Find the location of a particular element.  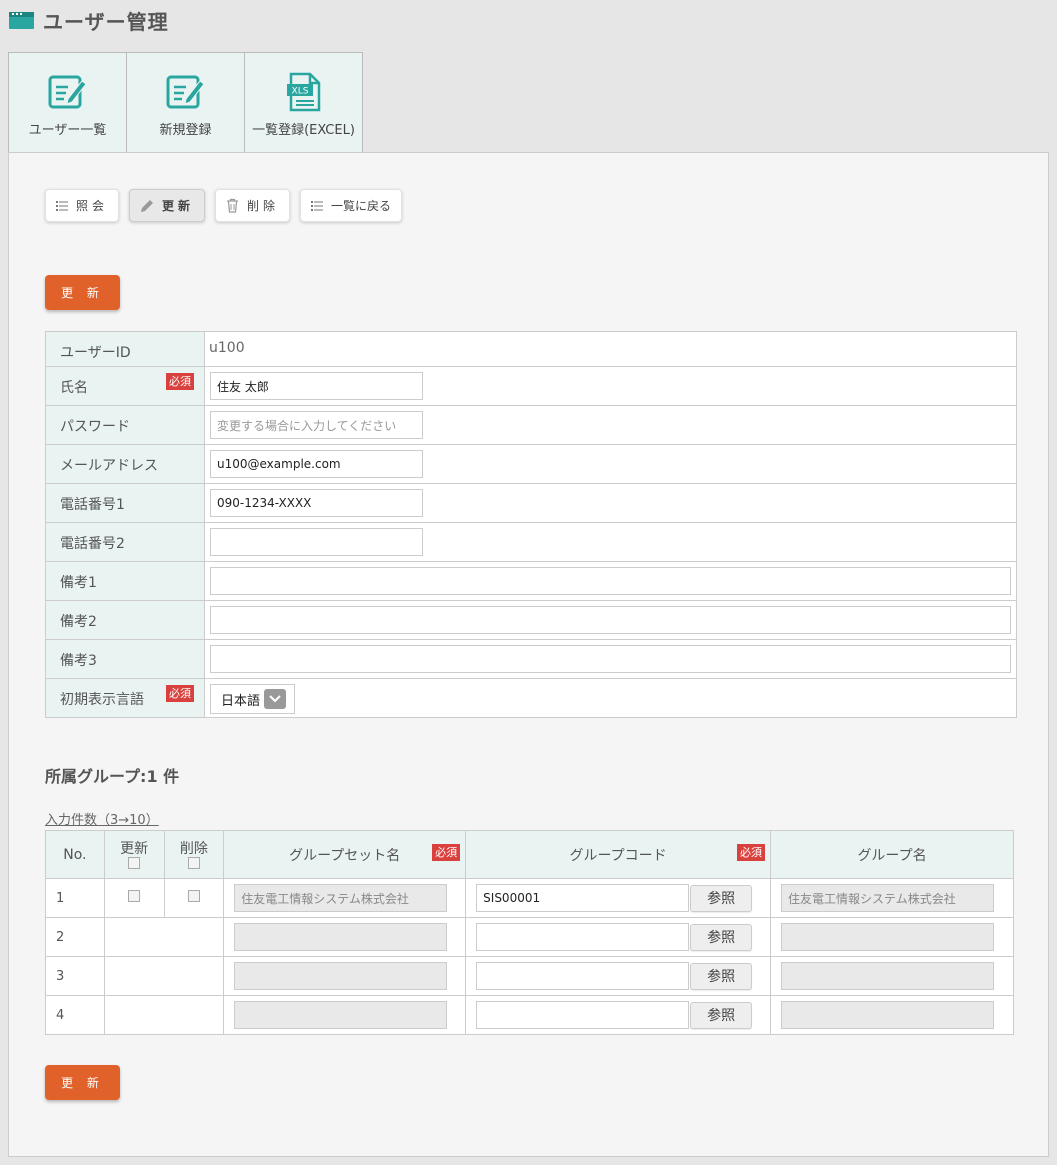

name-label-cell: 氏名 必須 is located at coordinates (125, 386).